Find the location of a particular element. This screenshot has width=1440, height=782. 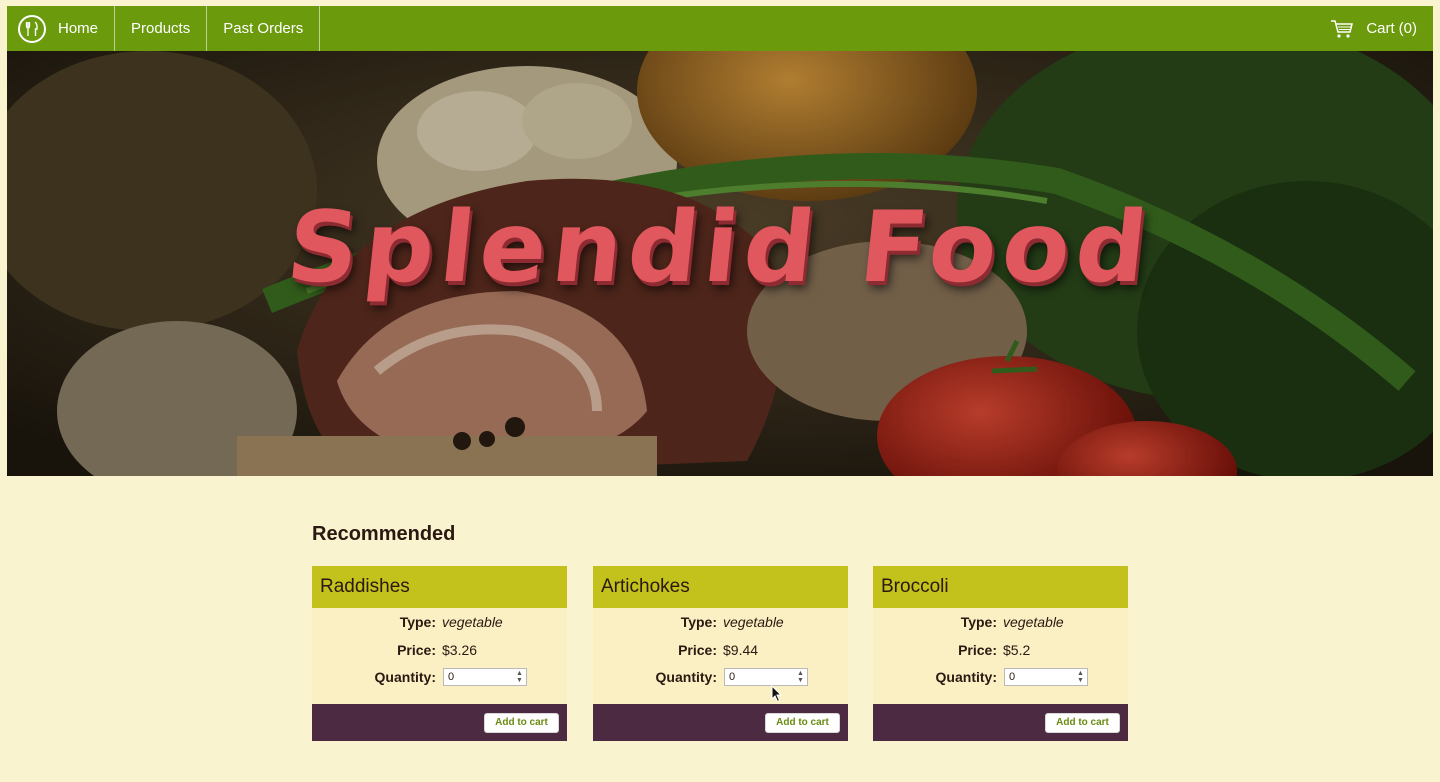

fork-knife-icon is located at coordinates (32, 28).